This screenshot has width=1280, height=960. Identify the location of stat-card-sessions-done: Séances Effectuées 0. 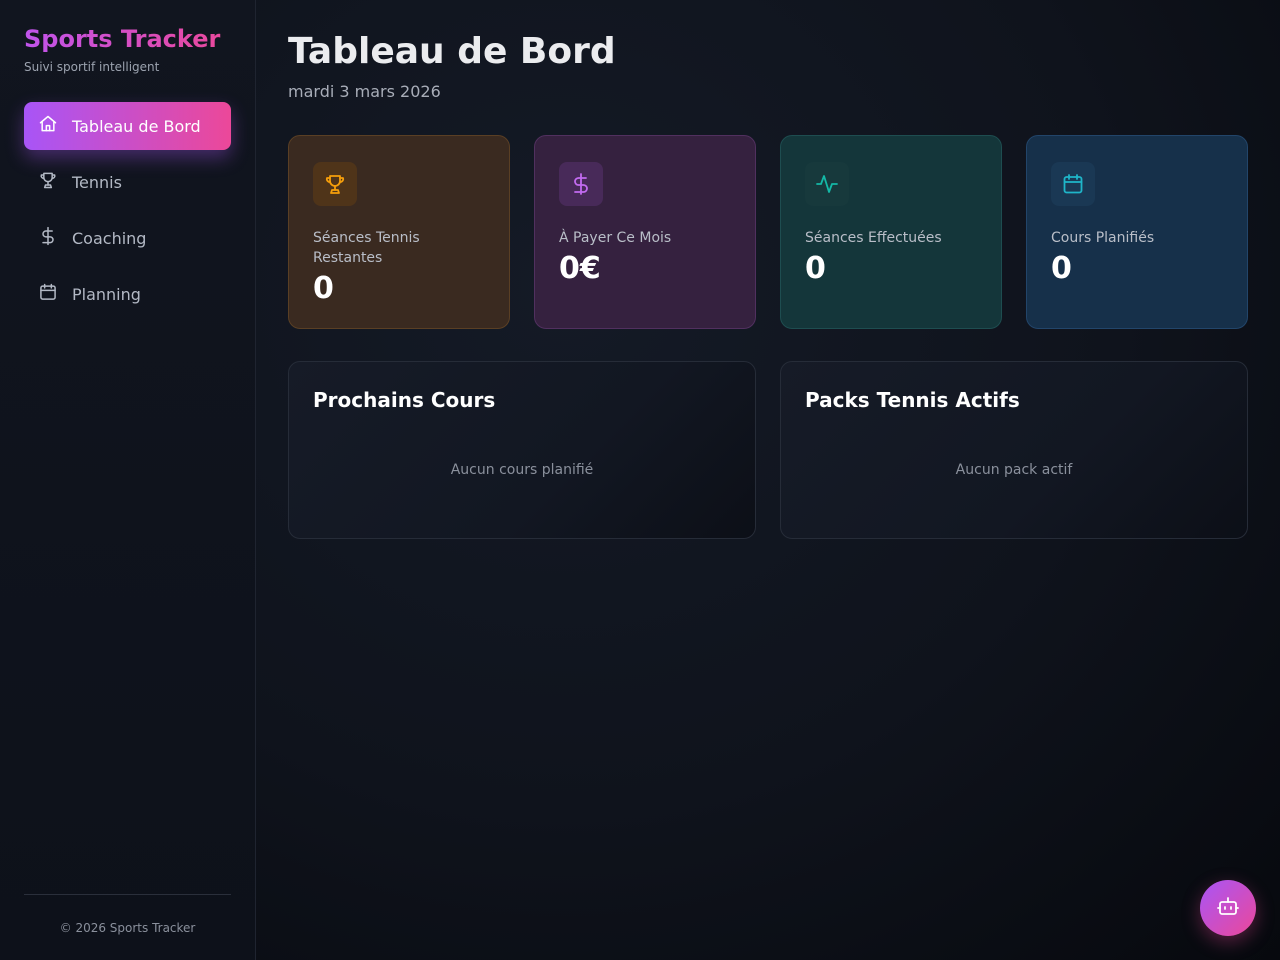
(891, 232).